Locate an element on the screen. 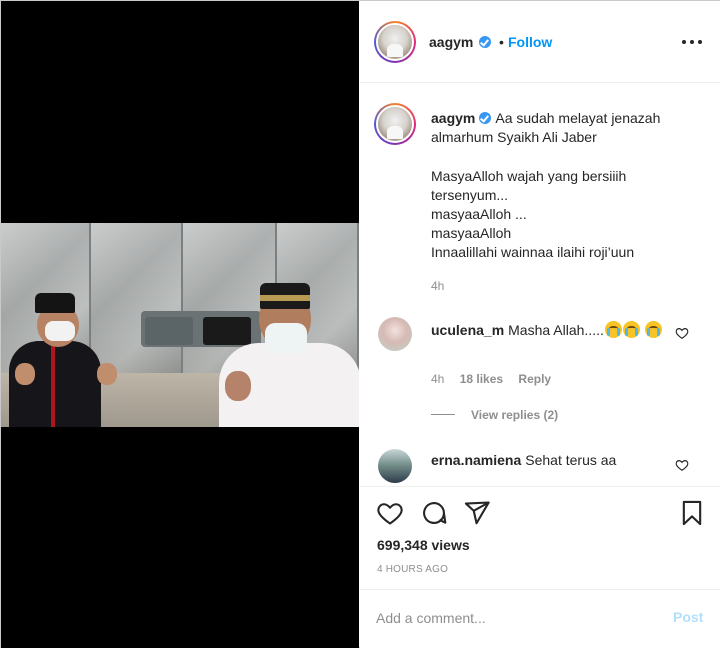 This screenshot has height=648, width=720. person-stripe is located at coordinates (53, 385).